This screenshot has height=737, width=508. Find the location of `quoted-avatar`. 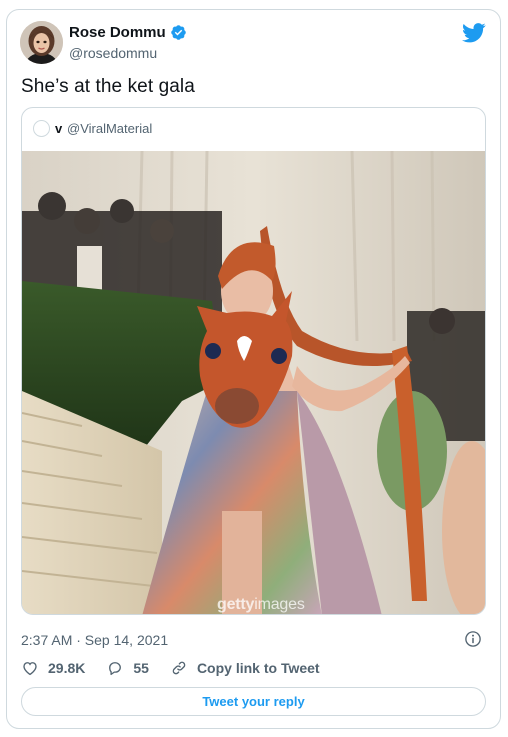

quoted-avatar is located at coordinates (41, 128).